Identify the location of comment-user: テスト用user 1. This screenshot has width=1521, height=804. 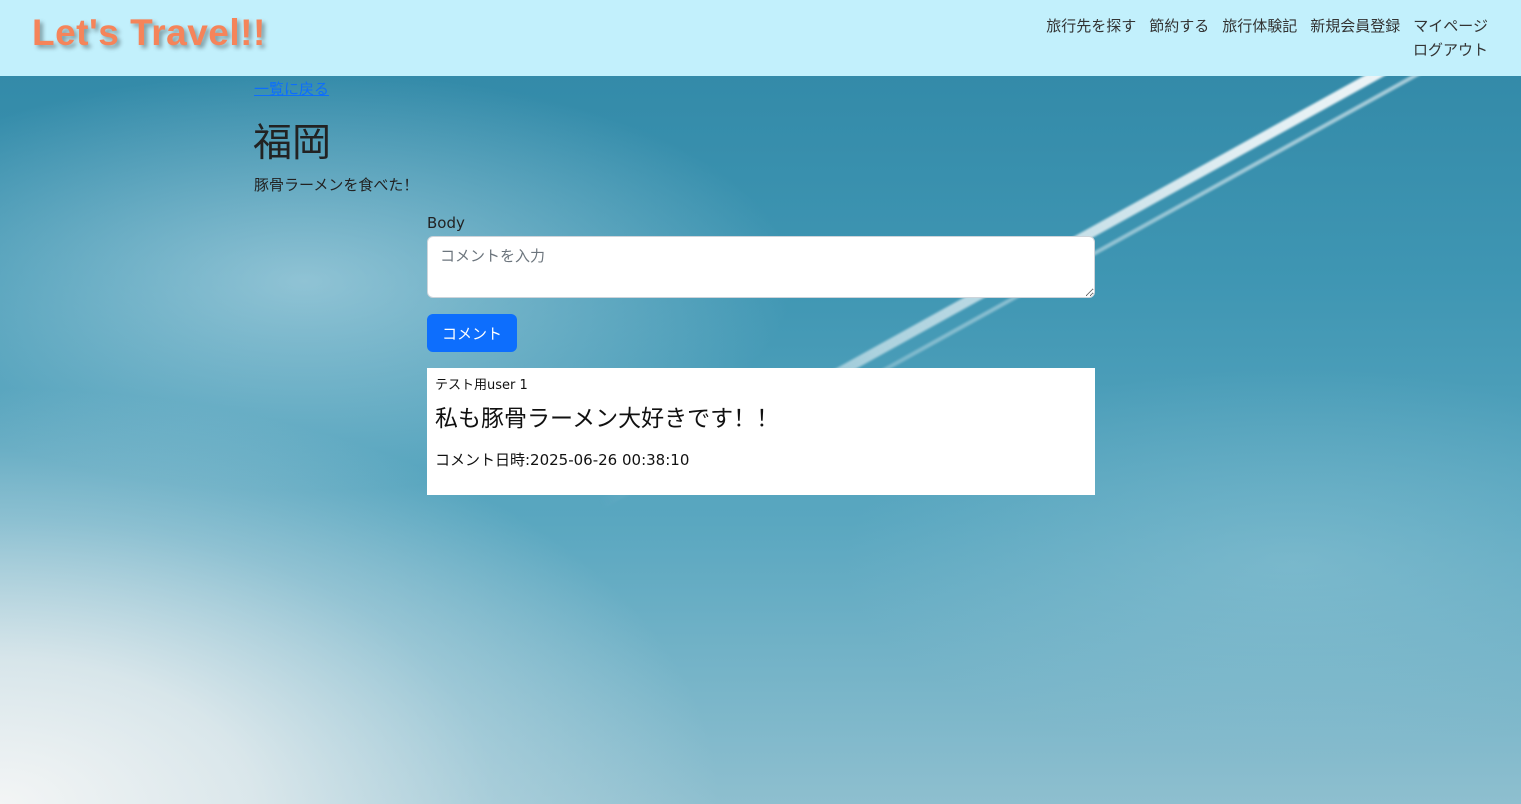
(481, 385).